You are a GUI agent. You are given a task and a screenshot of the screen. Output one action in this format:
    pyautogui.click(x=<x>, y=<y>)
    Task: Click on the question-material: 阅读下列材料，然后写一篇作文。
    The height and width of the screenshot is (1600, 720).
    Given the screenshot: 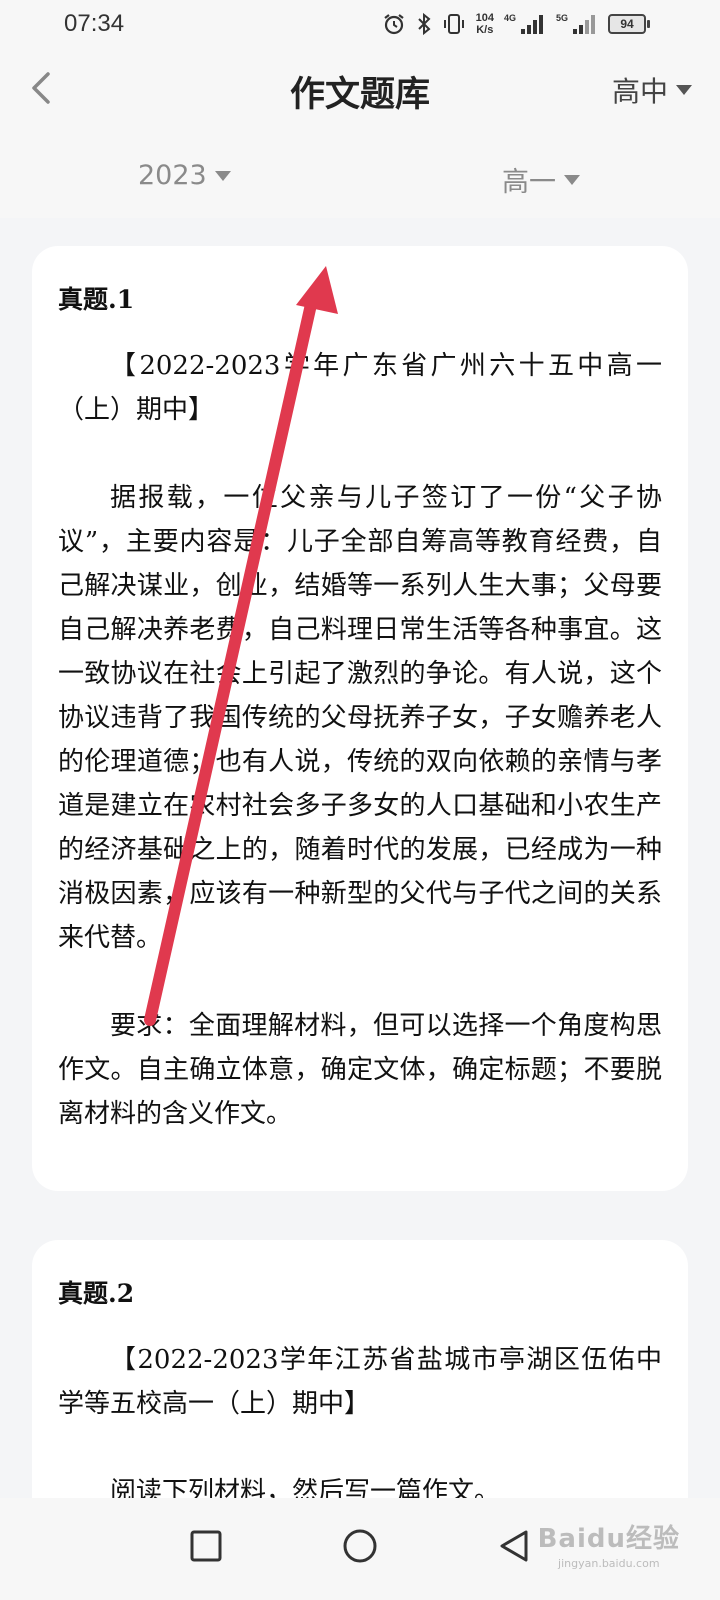 What is the action you would take?
    pyautogui.click(x=305, y=1487)
    